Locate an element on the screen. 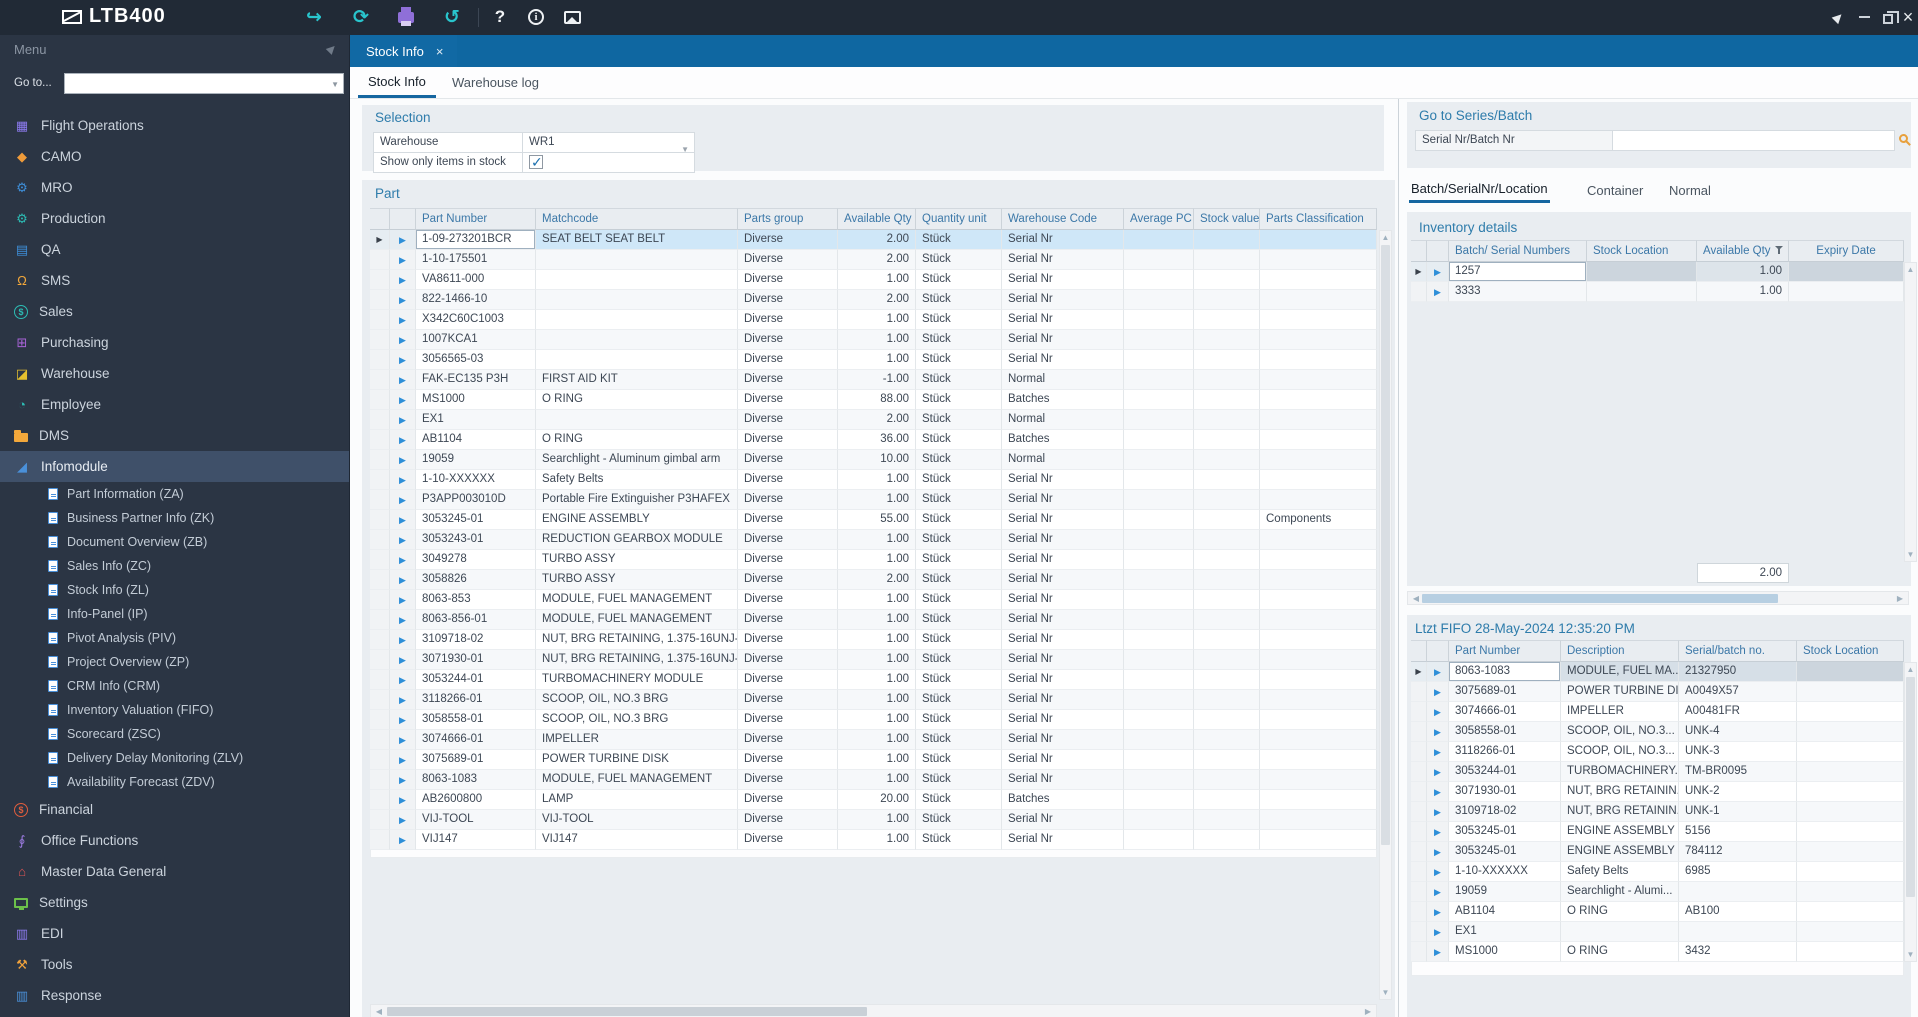 The width and height of the screenshot is (1918, 1017). column-header-quantity-unit: Quantity unit is located at coordinates (959, 219).